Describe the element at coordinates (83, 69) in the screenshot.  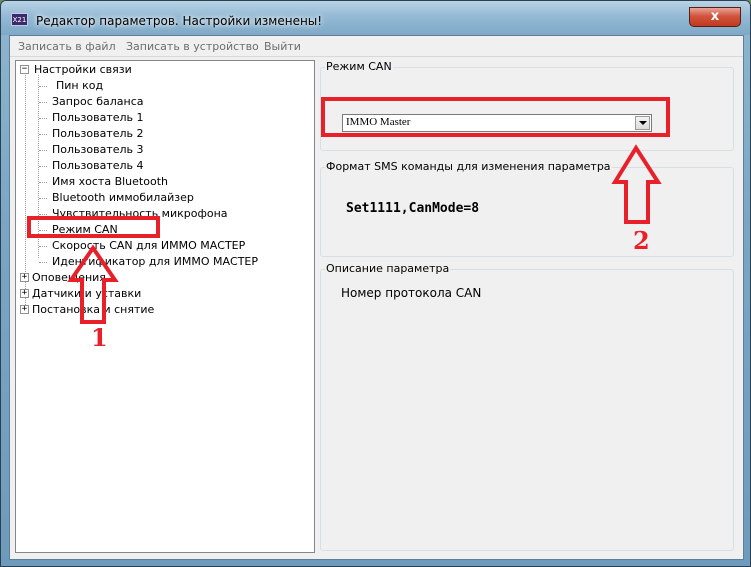
I see `tree-group-label: Настройки связи` at that location.